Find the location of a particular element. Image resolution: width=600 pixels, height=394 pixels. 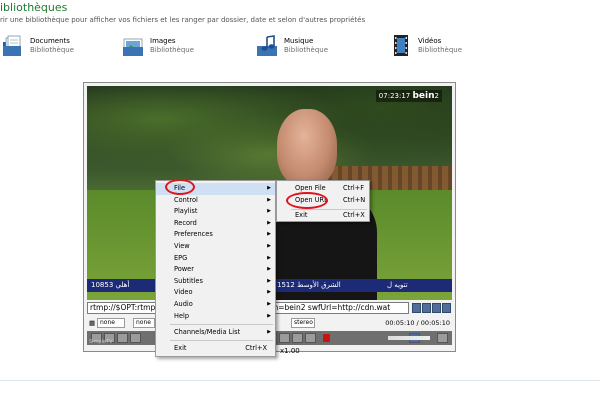

menu-item-exit: Exit Ctrl+X is located at coordinates (215, 349).